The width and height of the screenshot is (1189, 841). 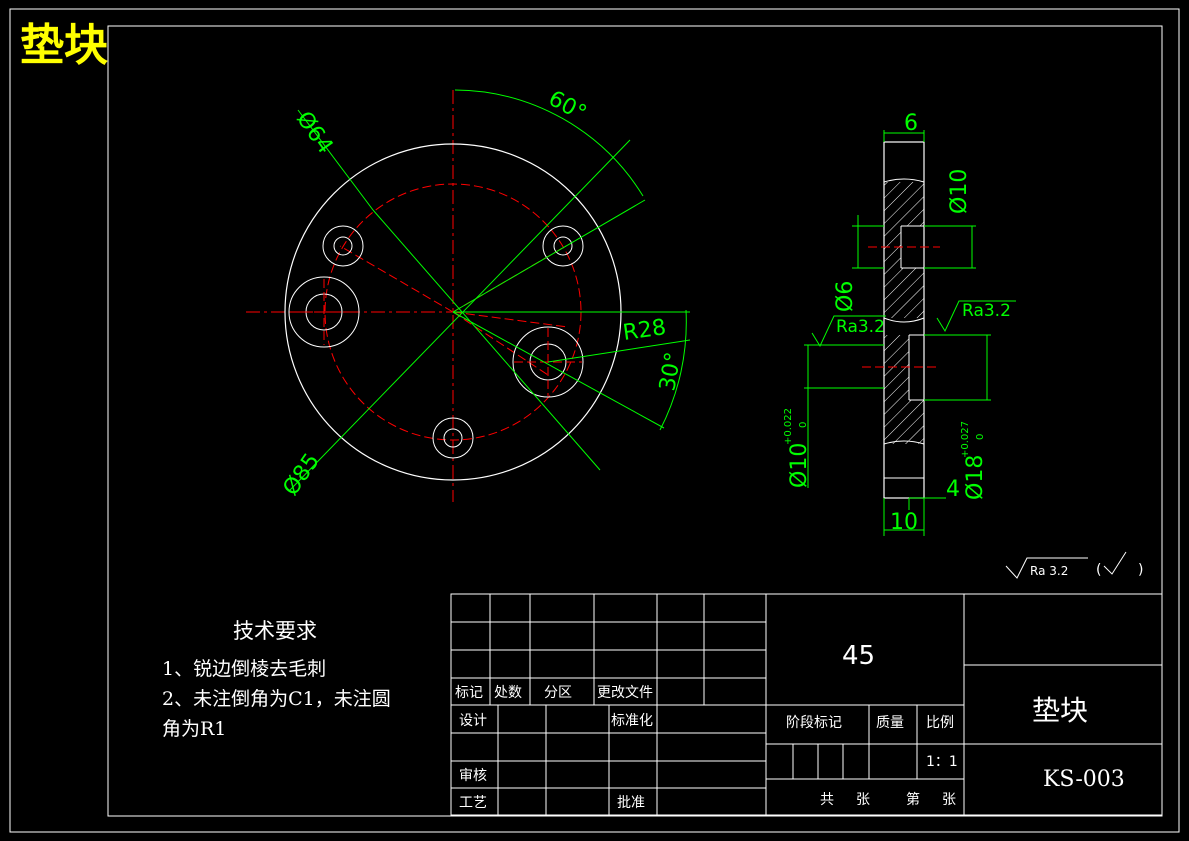 I want to click on label-sheets-2: 张, so click(x=949, y=800).